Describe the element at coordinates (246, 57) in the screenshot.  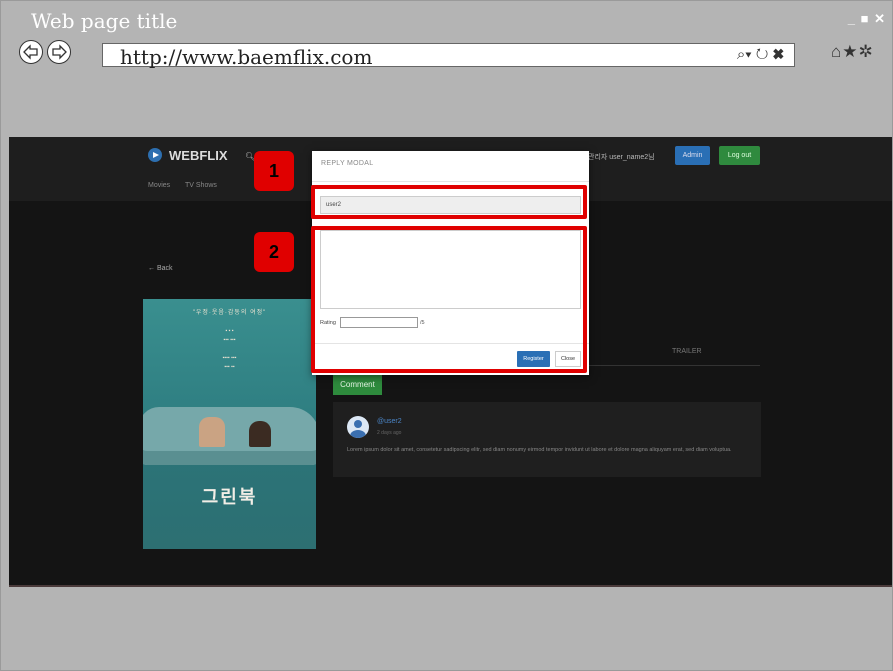
I see `url-text: http://www.baemflix.com` at that location.